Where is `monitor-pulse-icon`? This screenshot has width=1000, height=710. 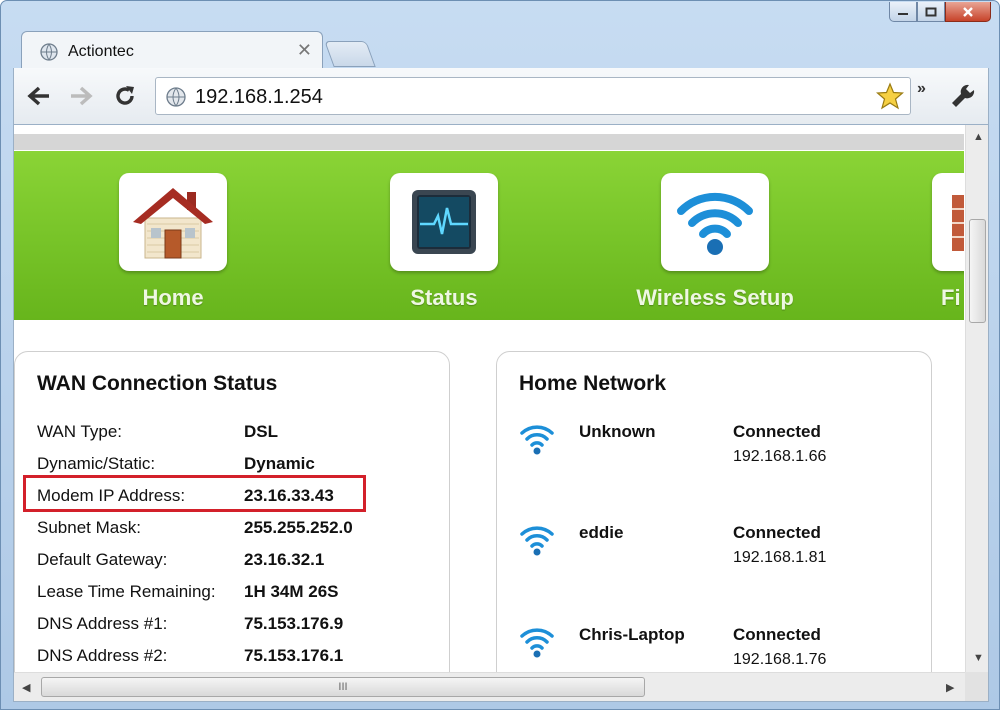
monitor-pulse-icon is located at coordinates (444, 222).